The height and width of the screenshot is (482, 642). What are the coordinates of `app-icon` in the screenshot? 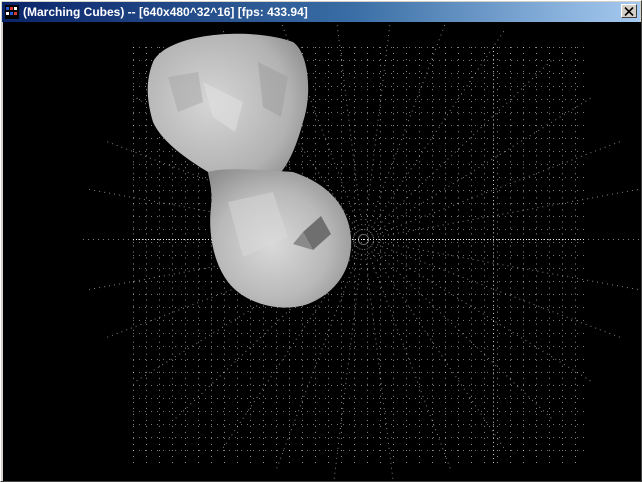 It's located at (12, 12).